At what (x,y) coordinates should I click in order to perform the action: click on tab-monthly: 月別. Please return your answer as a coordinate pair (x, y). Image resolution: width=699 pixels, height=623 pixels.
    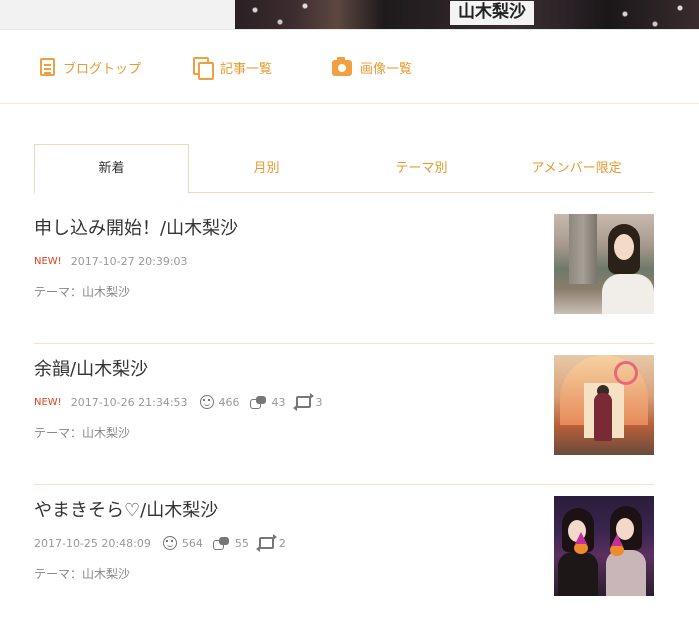
    Looking at the image, I should click on (266, 168).